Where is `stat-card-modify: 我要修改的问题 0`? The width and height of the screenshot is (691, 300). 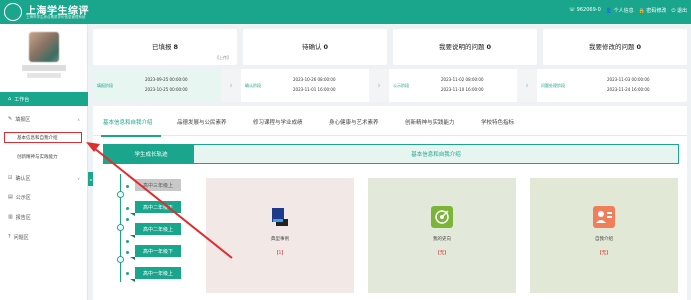 stat-card-modify: 我要修改的问题 0 is located at coordinates (615, 47).